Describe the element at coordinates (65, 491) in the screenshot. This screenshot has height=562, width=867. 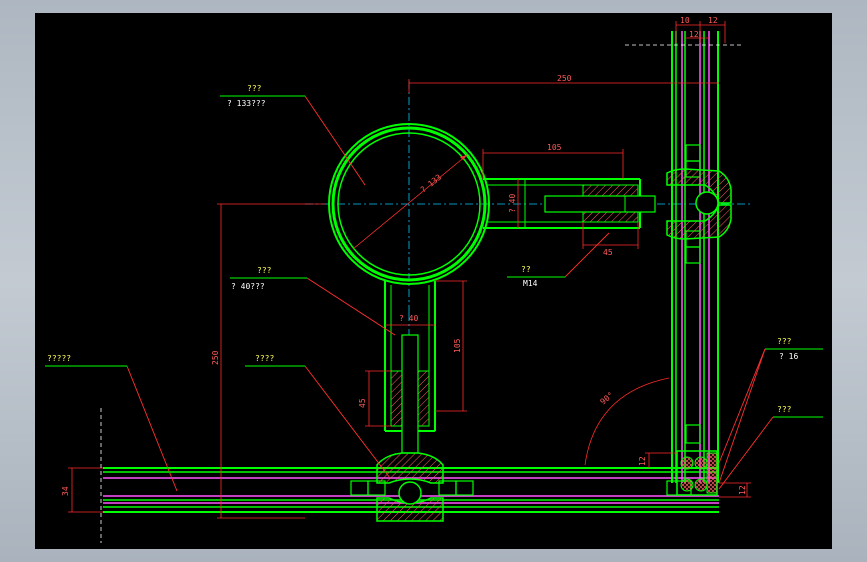
I see `dim-panel-thickness: 34` at that location.